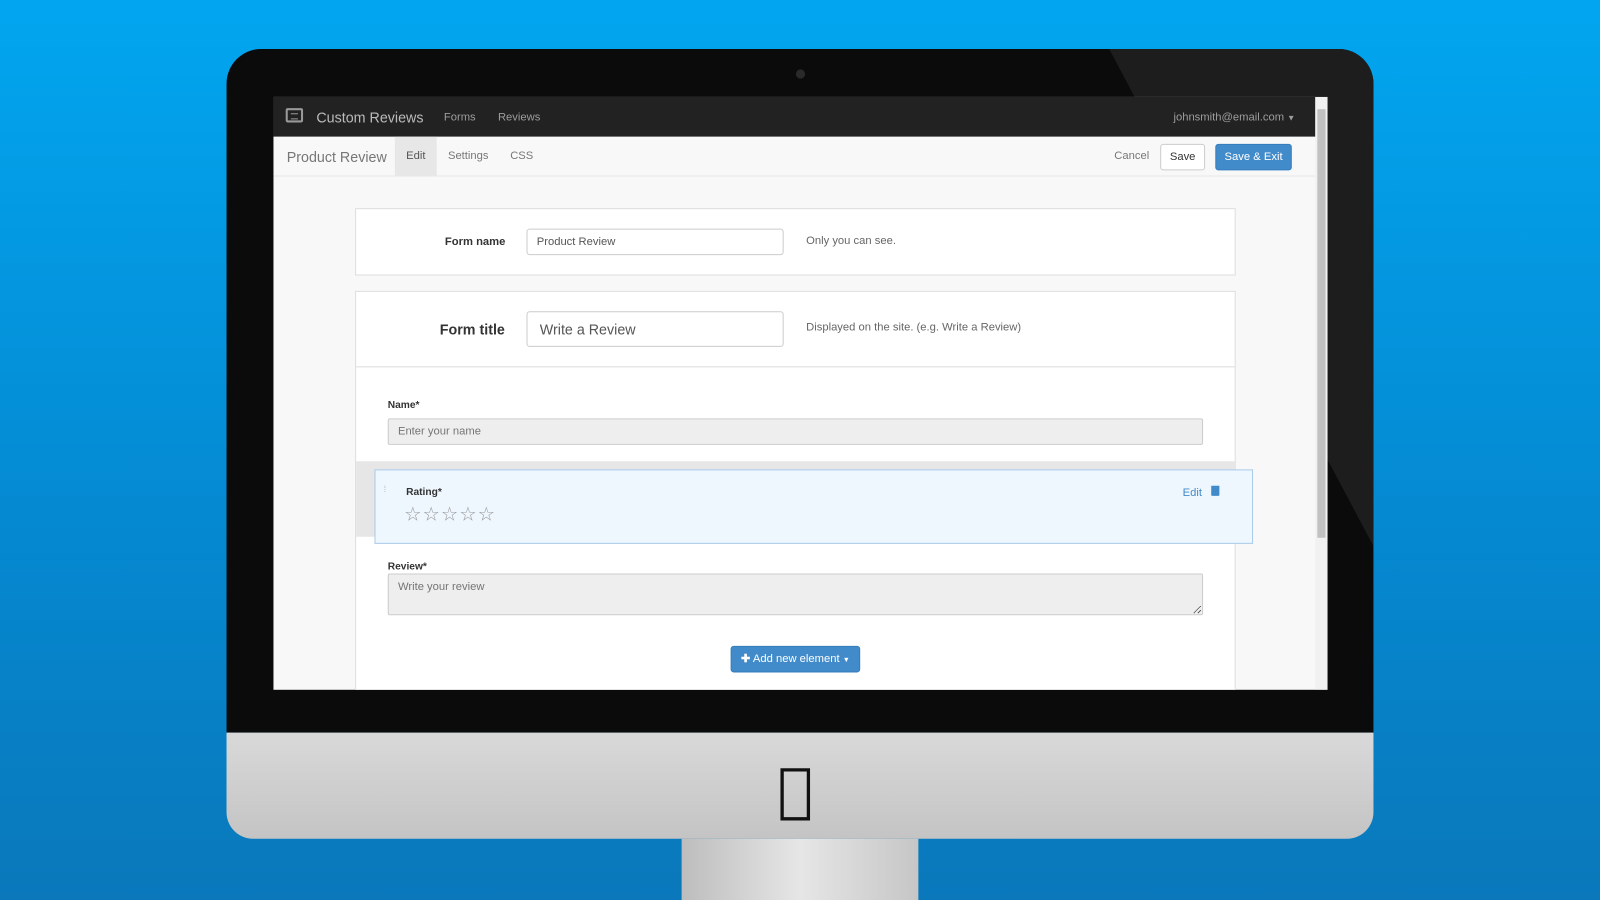  Describe the element at coordinates (407, 567) in the screenshot. I see `review-label: Review*` at that location.